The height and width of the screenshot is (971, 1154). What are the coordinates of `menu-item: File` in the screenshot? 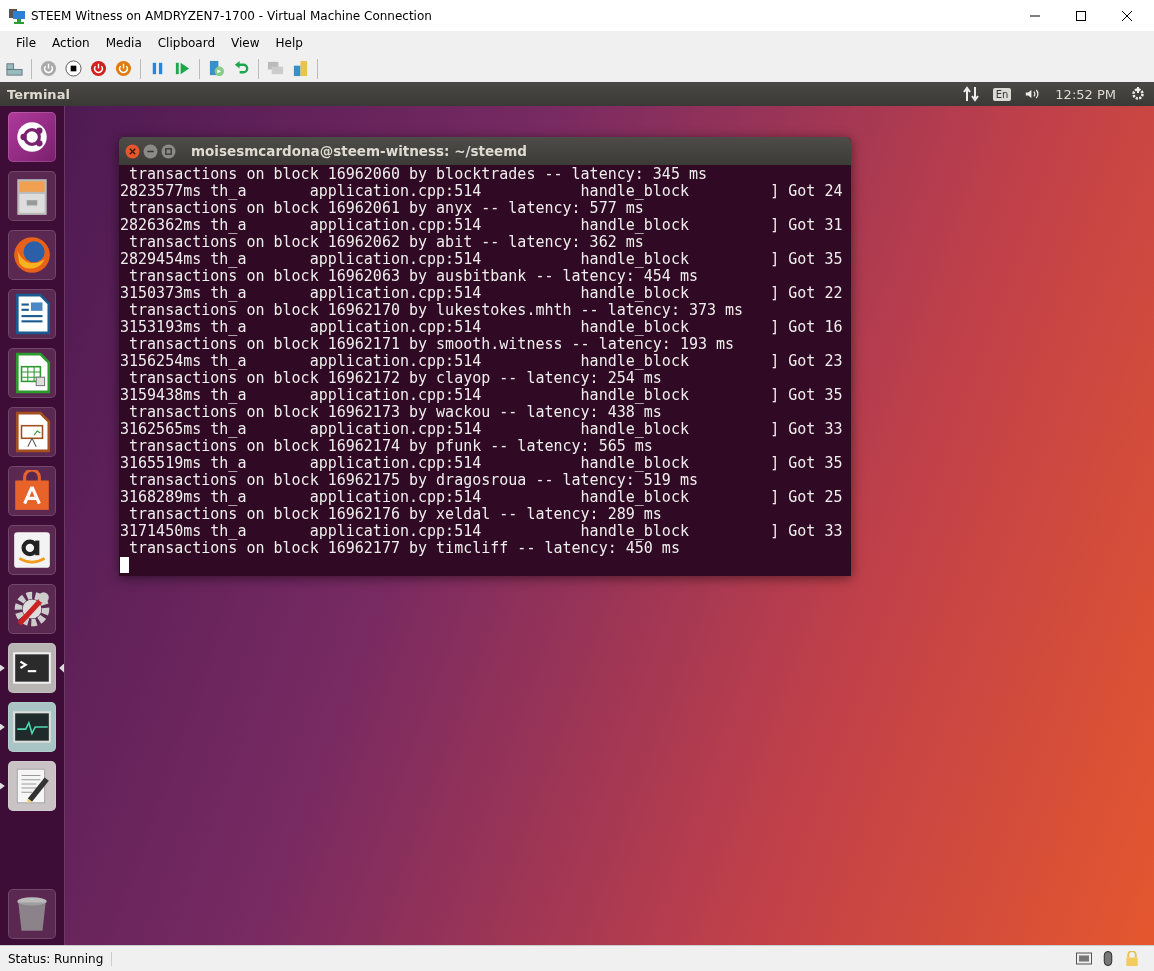 It's located at (26, 43).